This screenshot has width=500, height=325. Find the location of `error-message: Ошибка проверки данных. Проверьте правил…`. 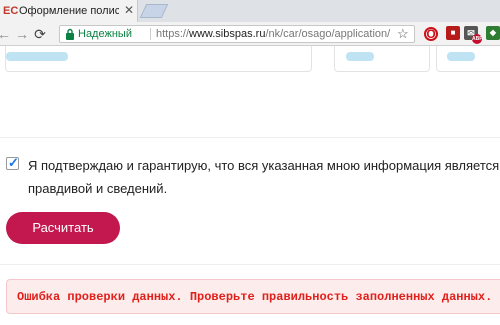

error-message: Ошибка проверки данных. Проверьте правил… is located at coordinates (255, 297).